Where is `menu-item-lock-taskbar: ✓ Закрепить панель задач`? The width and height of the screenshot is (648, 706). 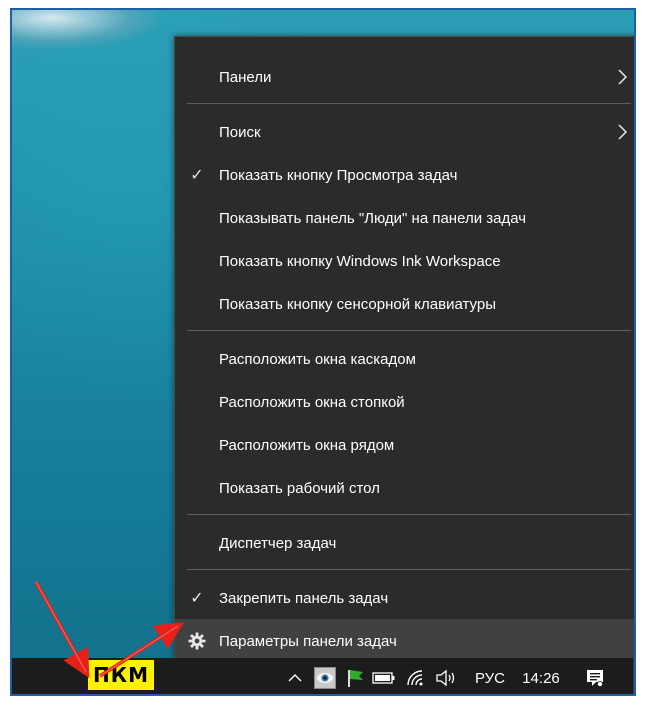 menu-item-lock-taskbar: ✓ Закрепить панель задач is located at coordinates (404, 598).